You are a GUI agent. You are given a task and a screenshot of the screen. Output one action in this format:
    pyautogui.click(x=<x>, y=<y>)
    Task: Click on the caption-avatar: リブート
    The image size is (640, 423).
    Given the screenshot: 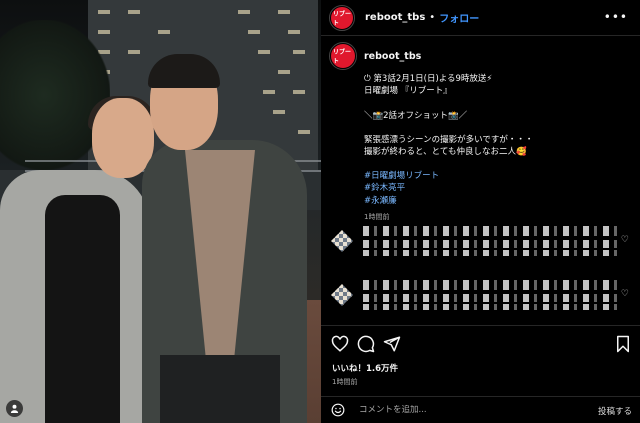 What is the action you would take?
    pyautogui.click(x=343, y=56)
    